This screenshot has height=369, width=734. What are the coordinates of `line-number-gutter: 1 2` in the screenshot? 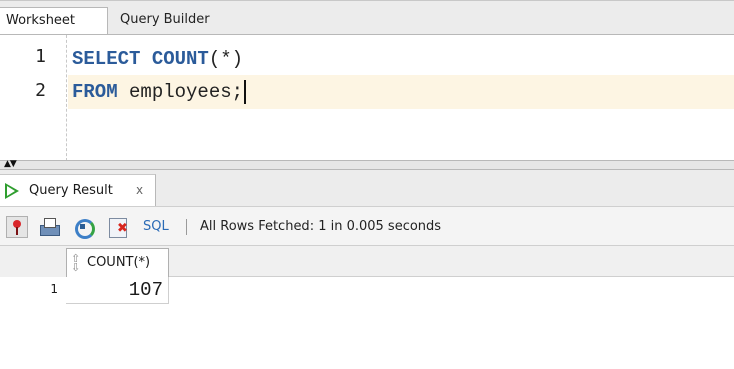 It's located at (32, 98).